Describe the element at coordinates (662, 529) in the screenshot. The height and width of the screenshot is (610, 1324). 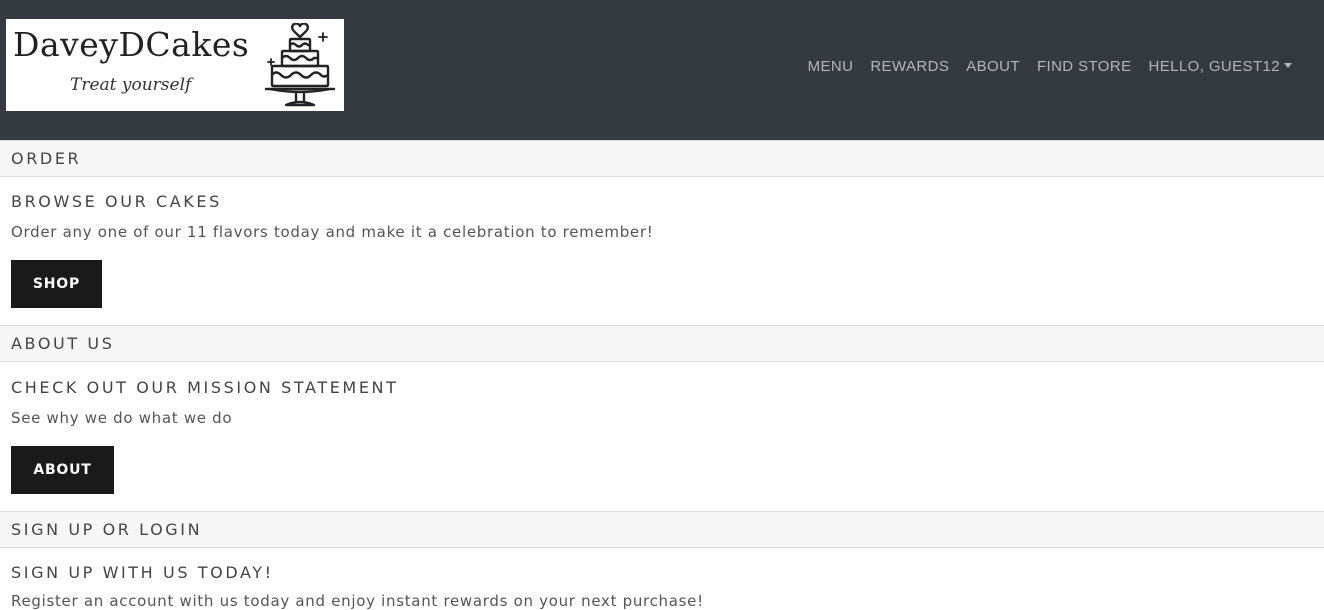
I see `section-header-signup: SIGN UP OR LOGIN` at that location.